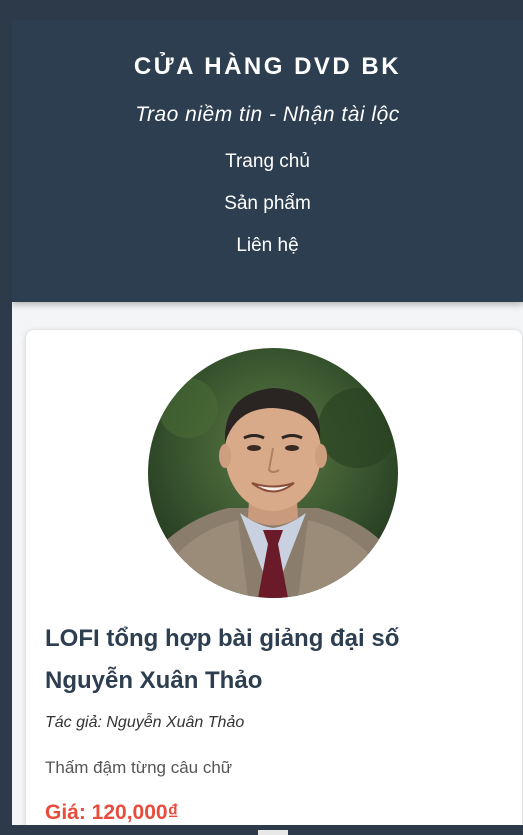  Describe the element at coordinates (267, 114) in the screenshot. I see `site-tagline: Trao niềm tin - Nhận tài lộc` at that location.